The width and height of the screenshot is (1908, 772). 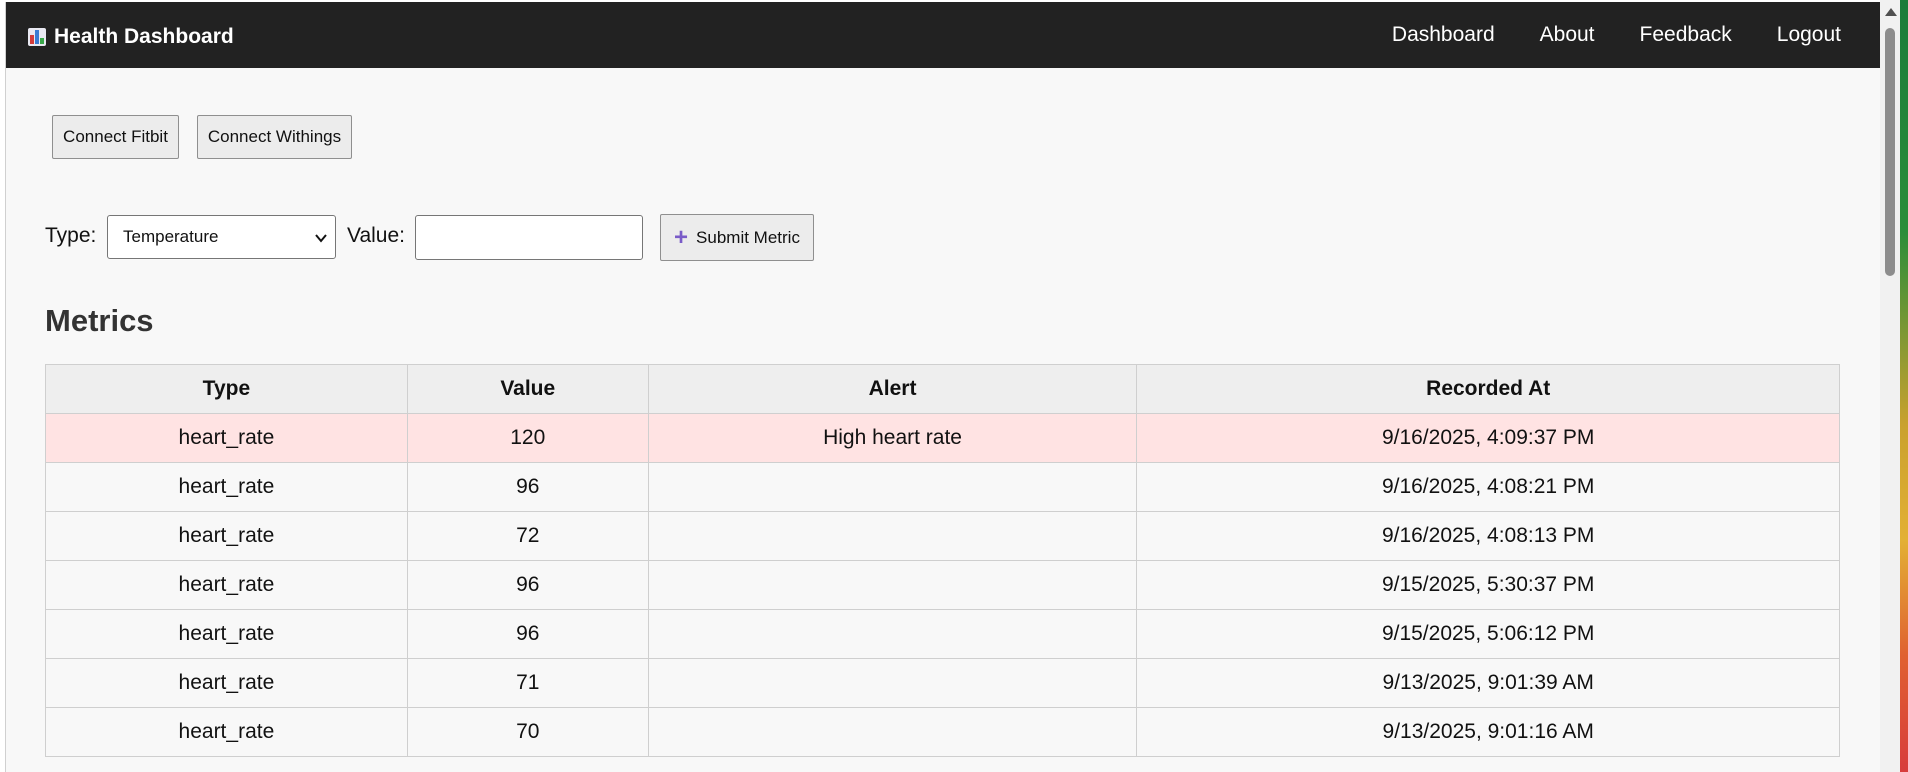 What do you see at coordinates (748, 237) in the screenshot?
I see `submit-metric-label: Submit Metric` at bounding box center [748, 237].